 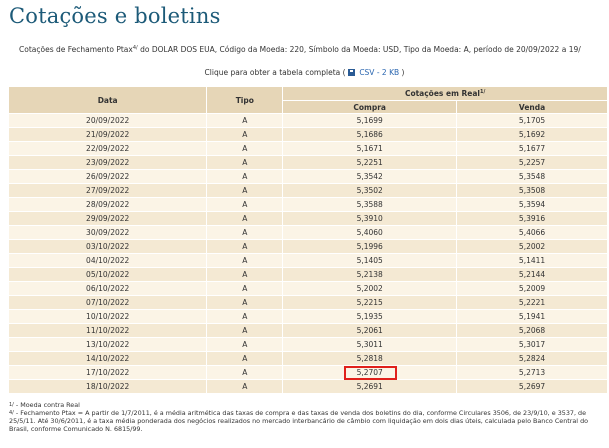 I want to click on cell-venda: 5,1677, so click(x=532, y=148).